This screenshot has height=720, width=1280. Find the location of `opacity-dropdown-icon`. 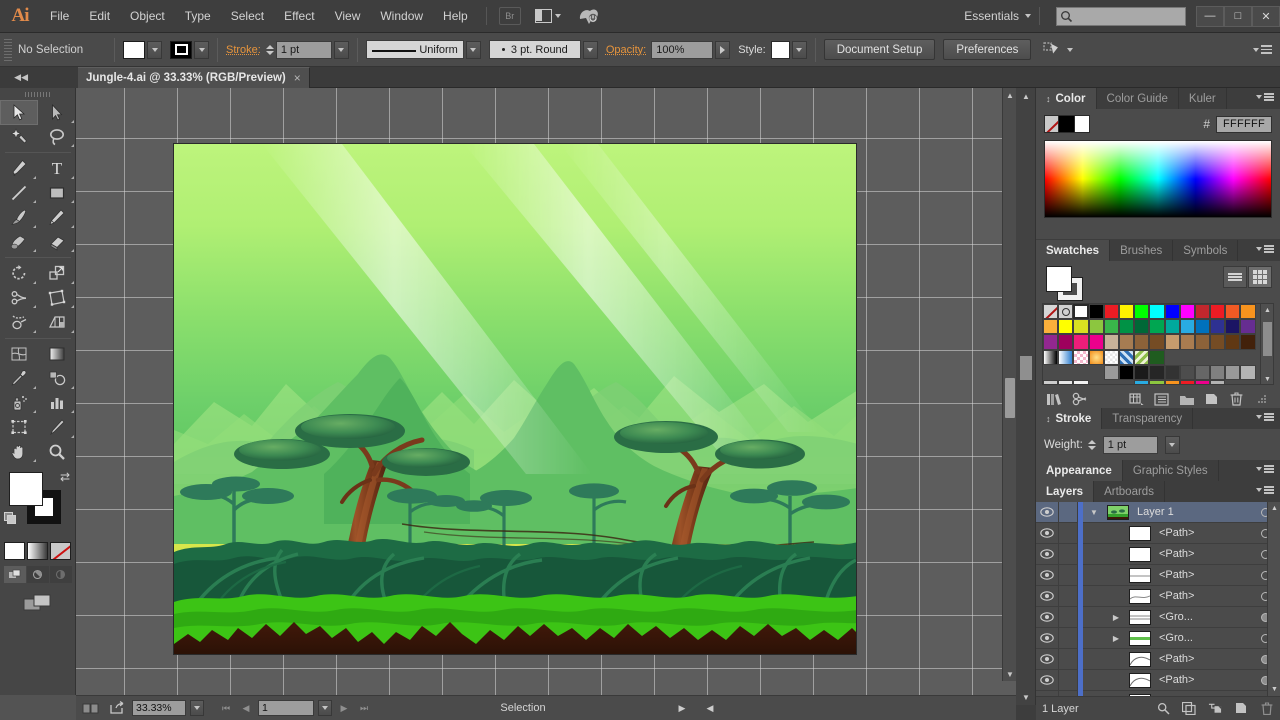

opacity-dropdown-icon is located at coordinates (723, 49).